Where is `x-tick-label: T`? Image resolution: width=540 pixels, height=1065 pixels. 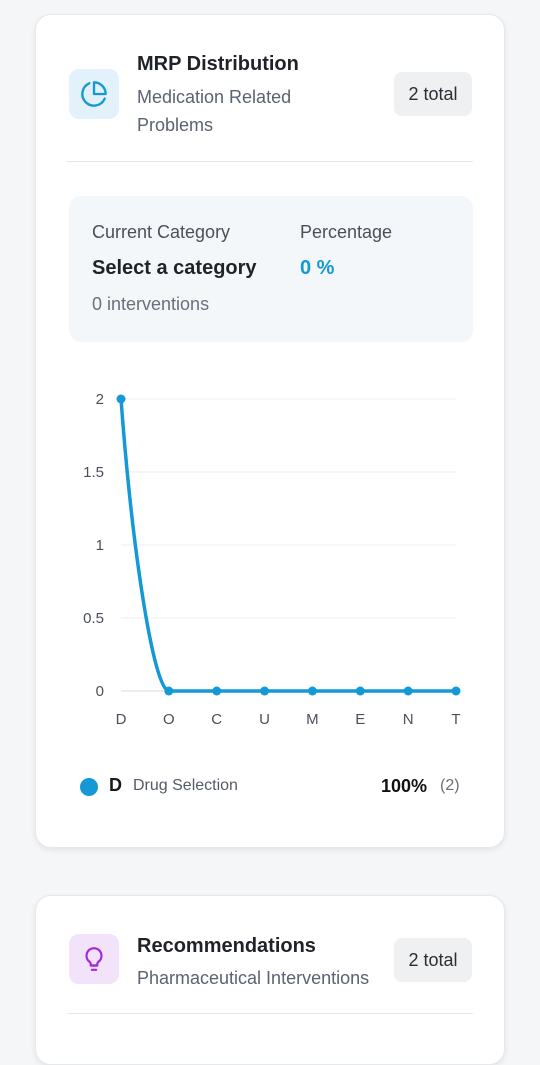 x-tick-label: T is located at coordinates (455, 719).